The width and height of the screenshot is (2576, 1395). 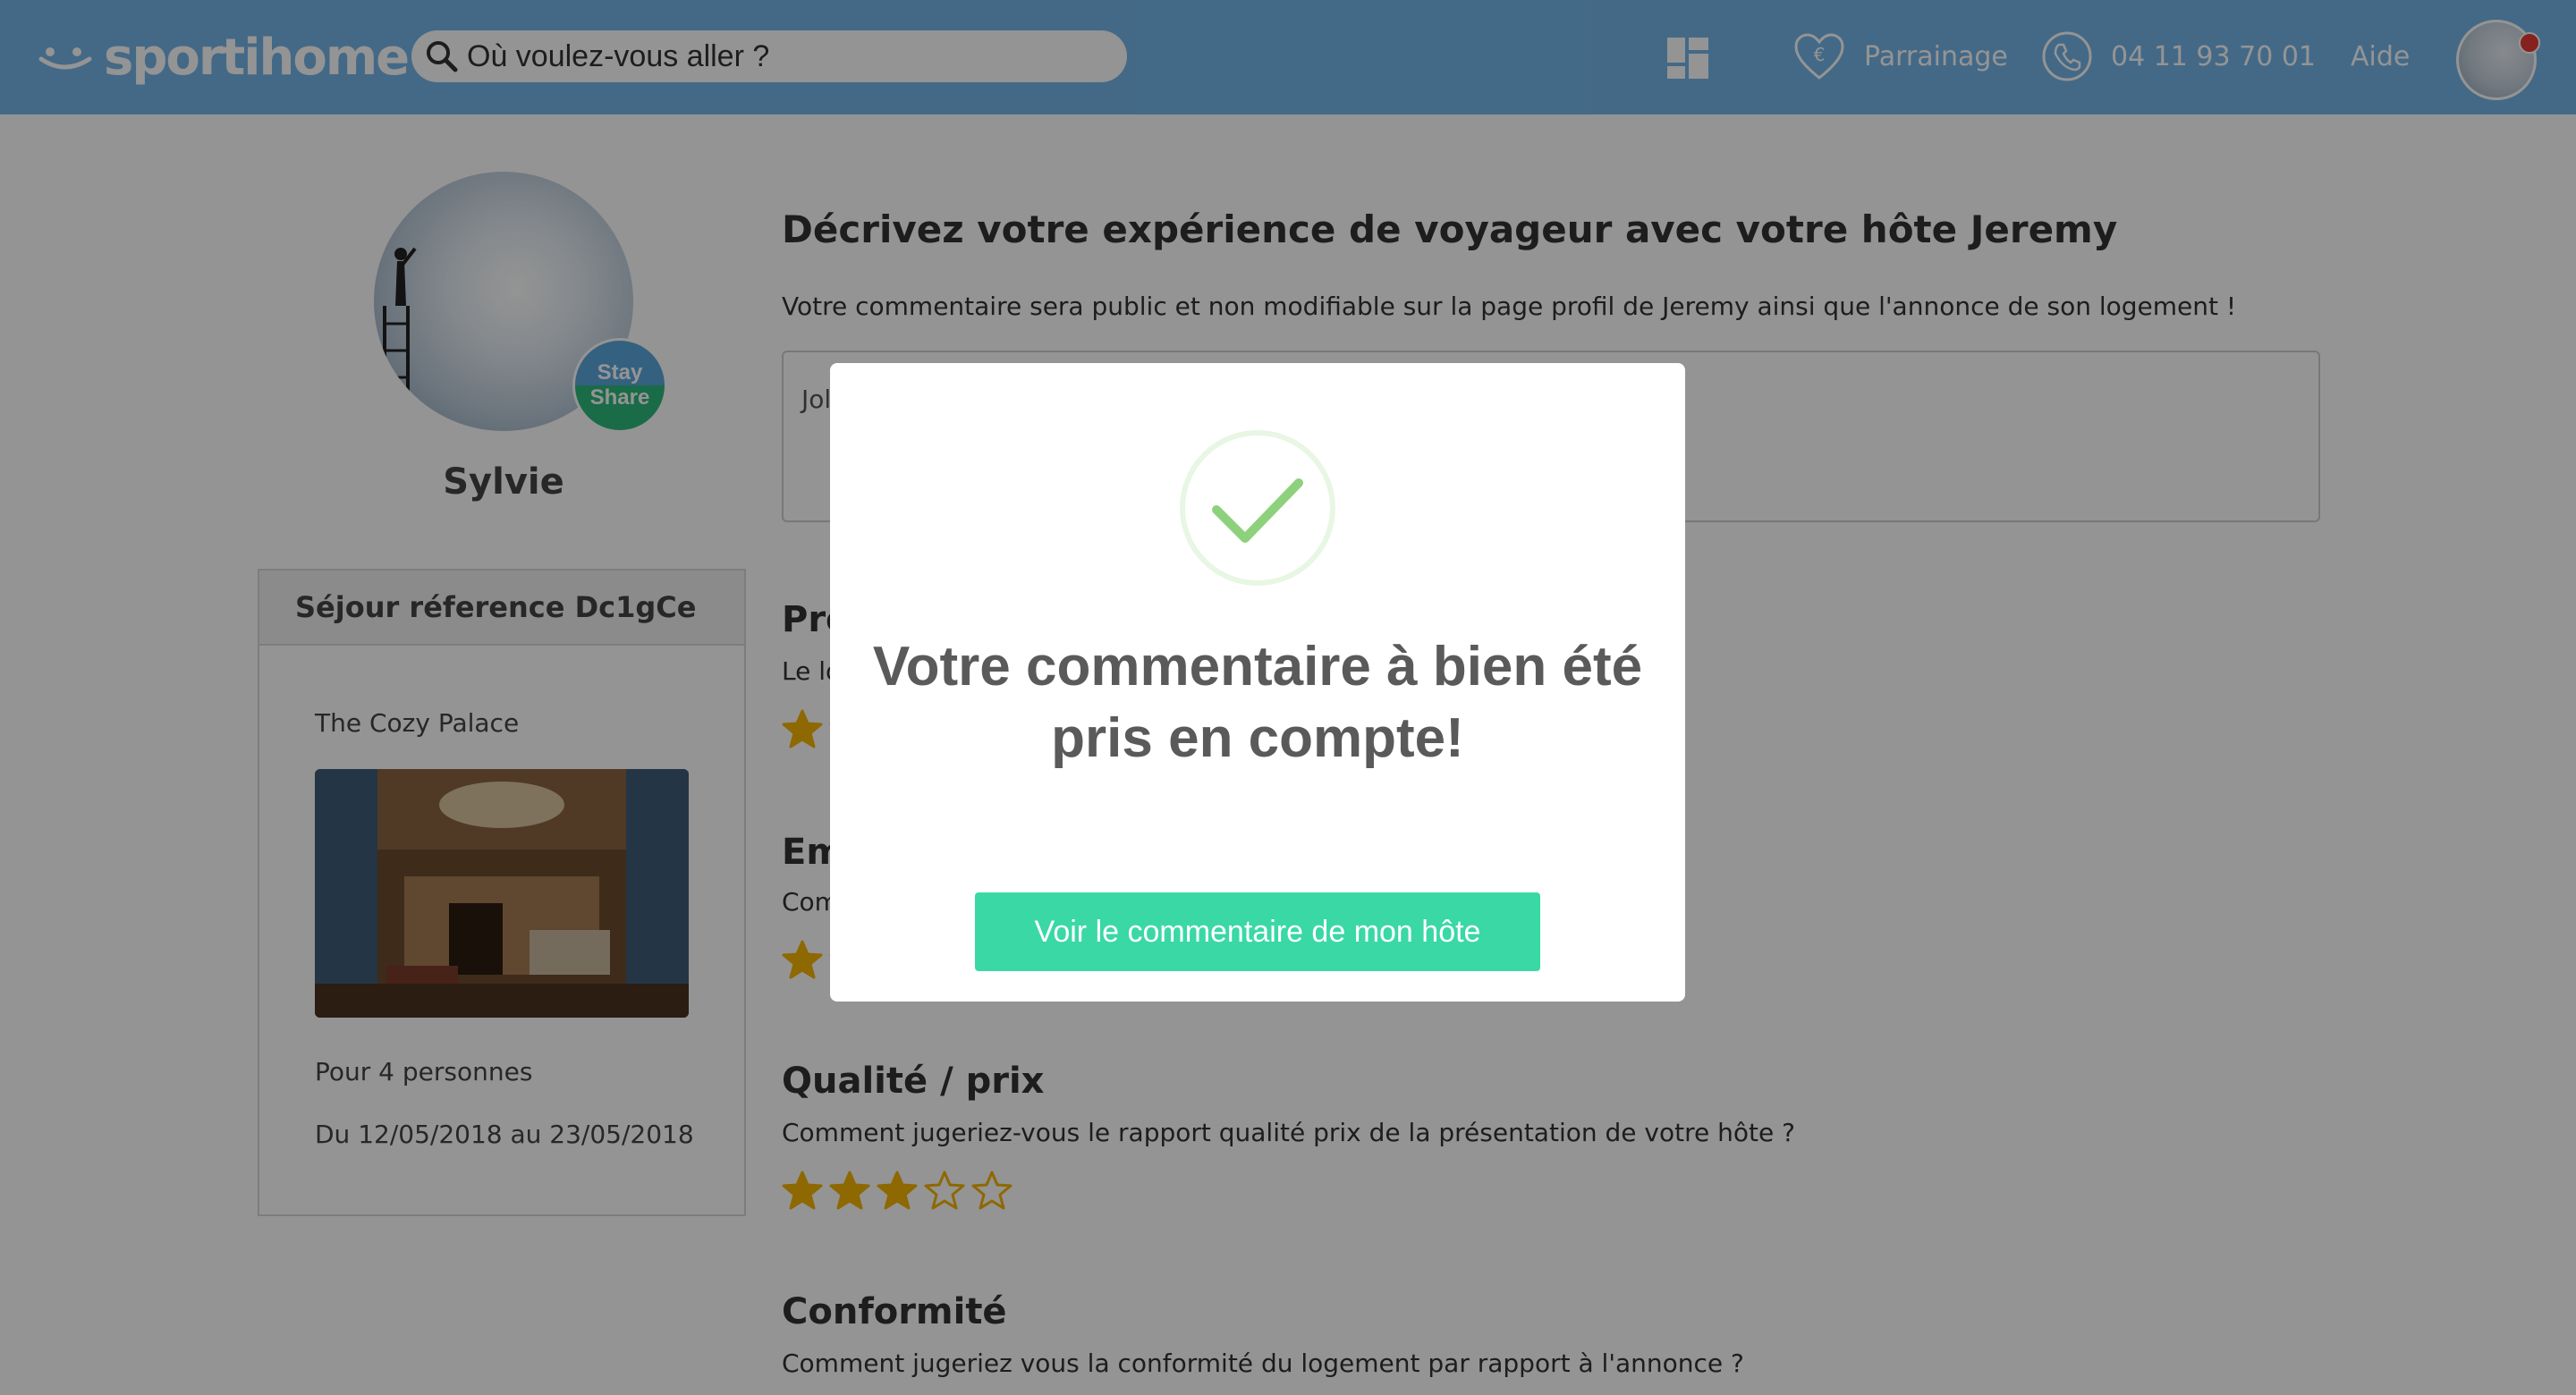 What do you see at coordinates (1257, 738) in the screenshot?
I see `confirmation-message-line2: pris en compte!` at bounding box center [1257, 738].